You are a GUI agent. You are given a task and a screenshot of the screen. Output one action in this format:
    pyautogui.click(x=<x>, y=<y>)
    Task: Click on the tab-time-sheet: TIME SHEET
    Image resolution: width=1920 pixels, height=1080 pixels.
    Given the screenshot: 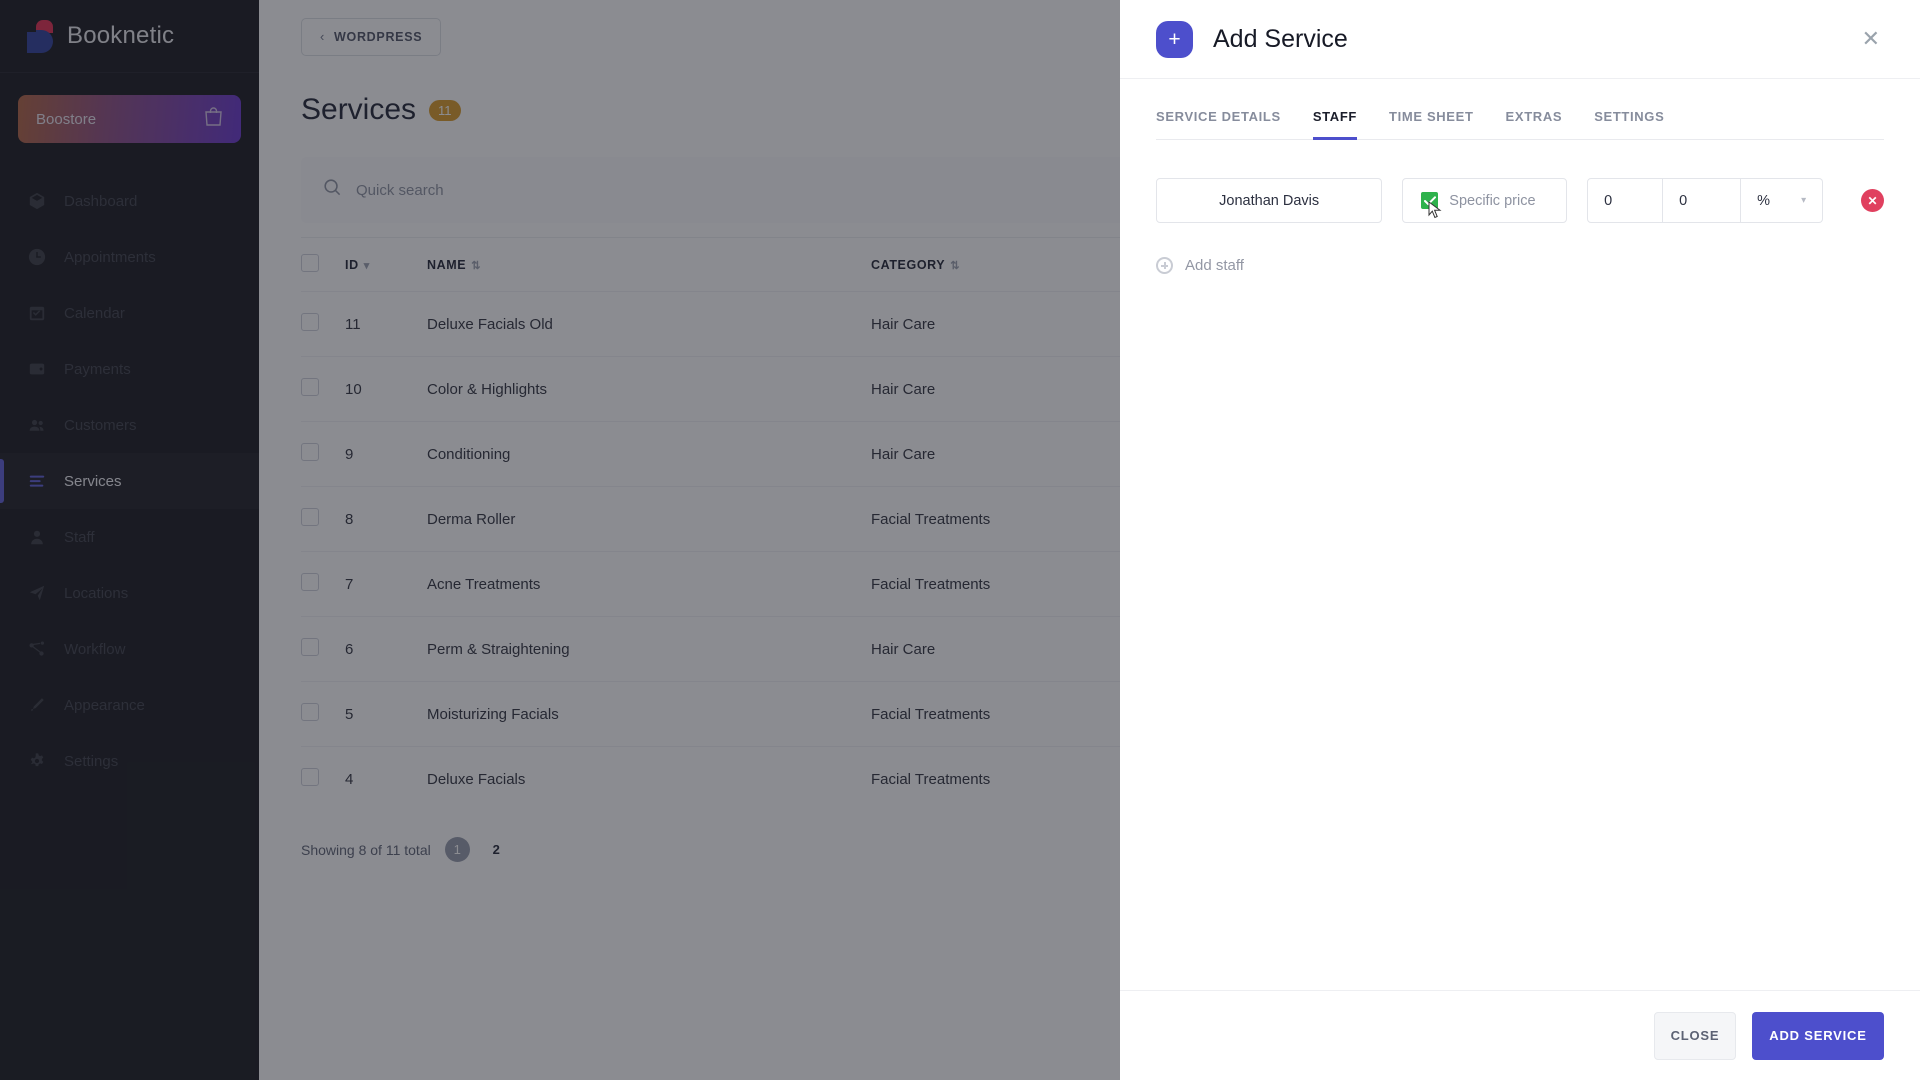 What is the action you would take?
    pyautogui.click(x=1431, y=124)
    